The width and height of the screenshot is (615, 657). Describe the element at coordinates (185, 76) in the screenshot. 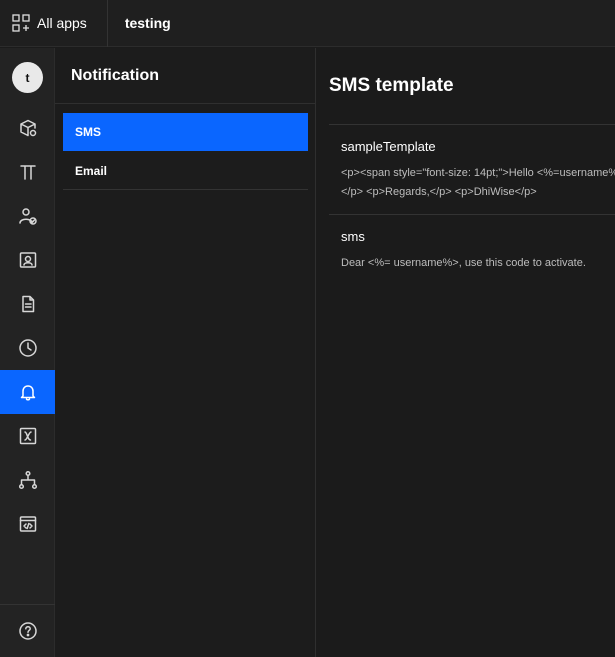

I see `panel-title: Notification` at that location.